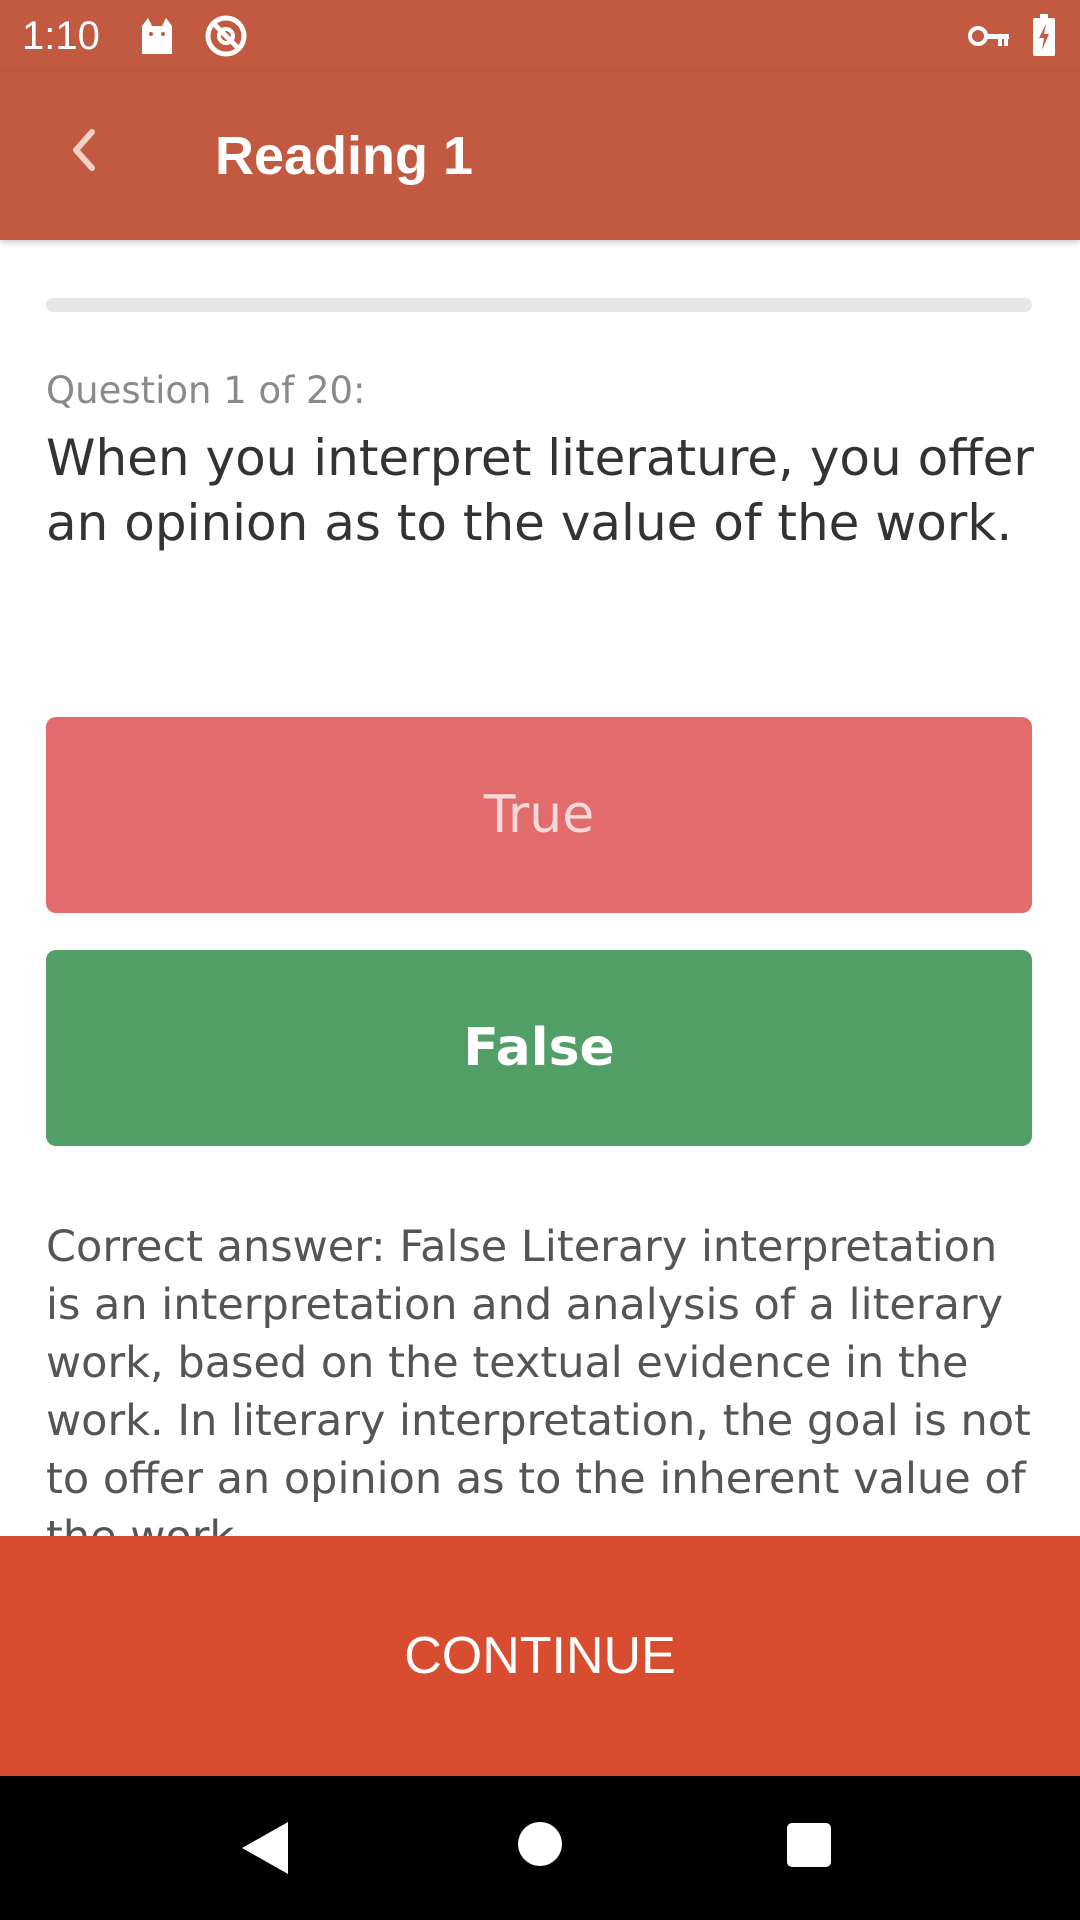  I want to click on chevron-left-icon, so click(84, 150).